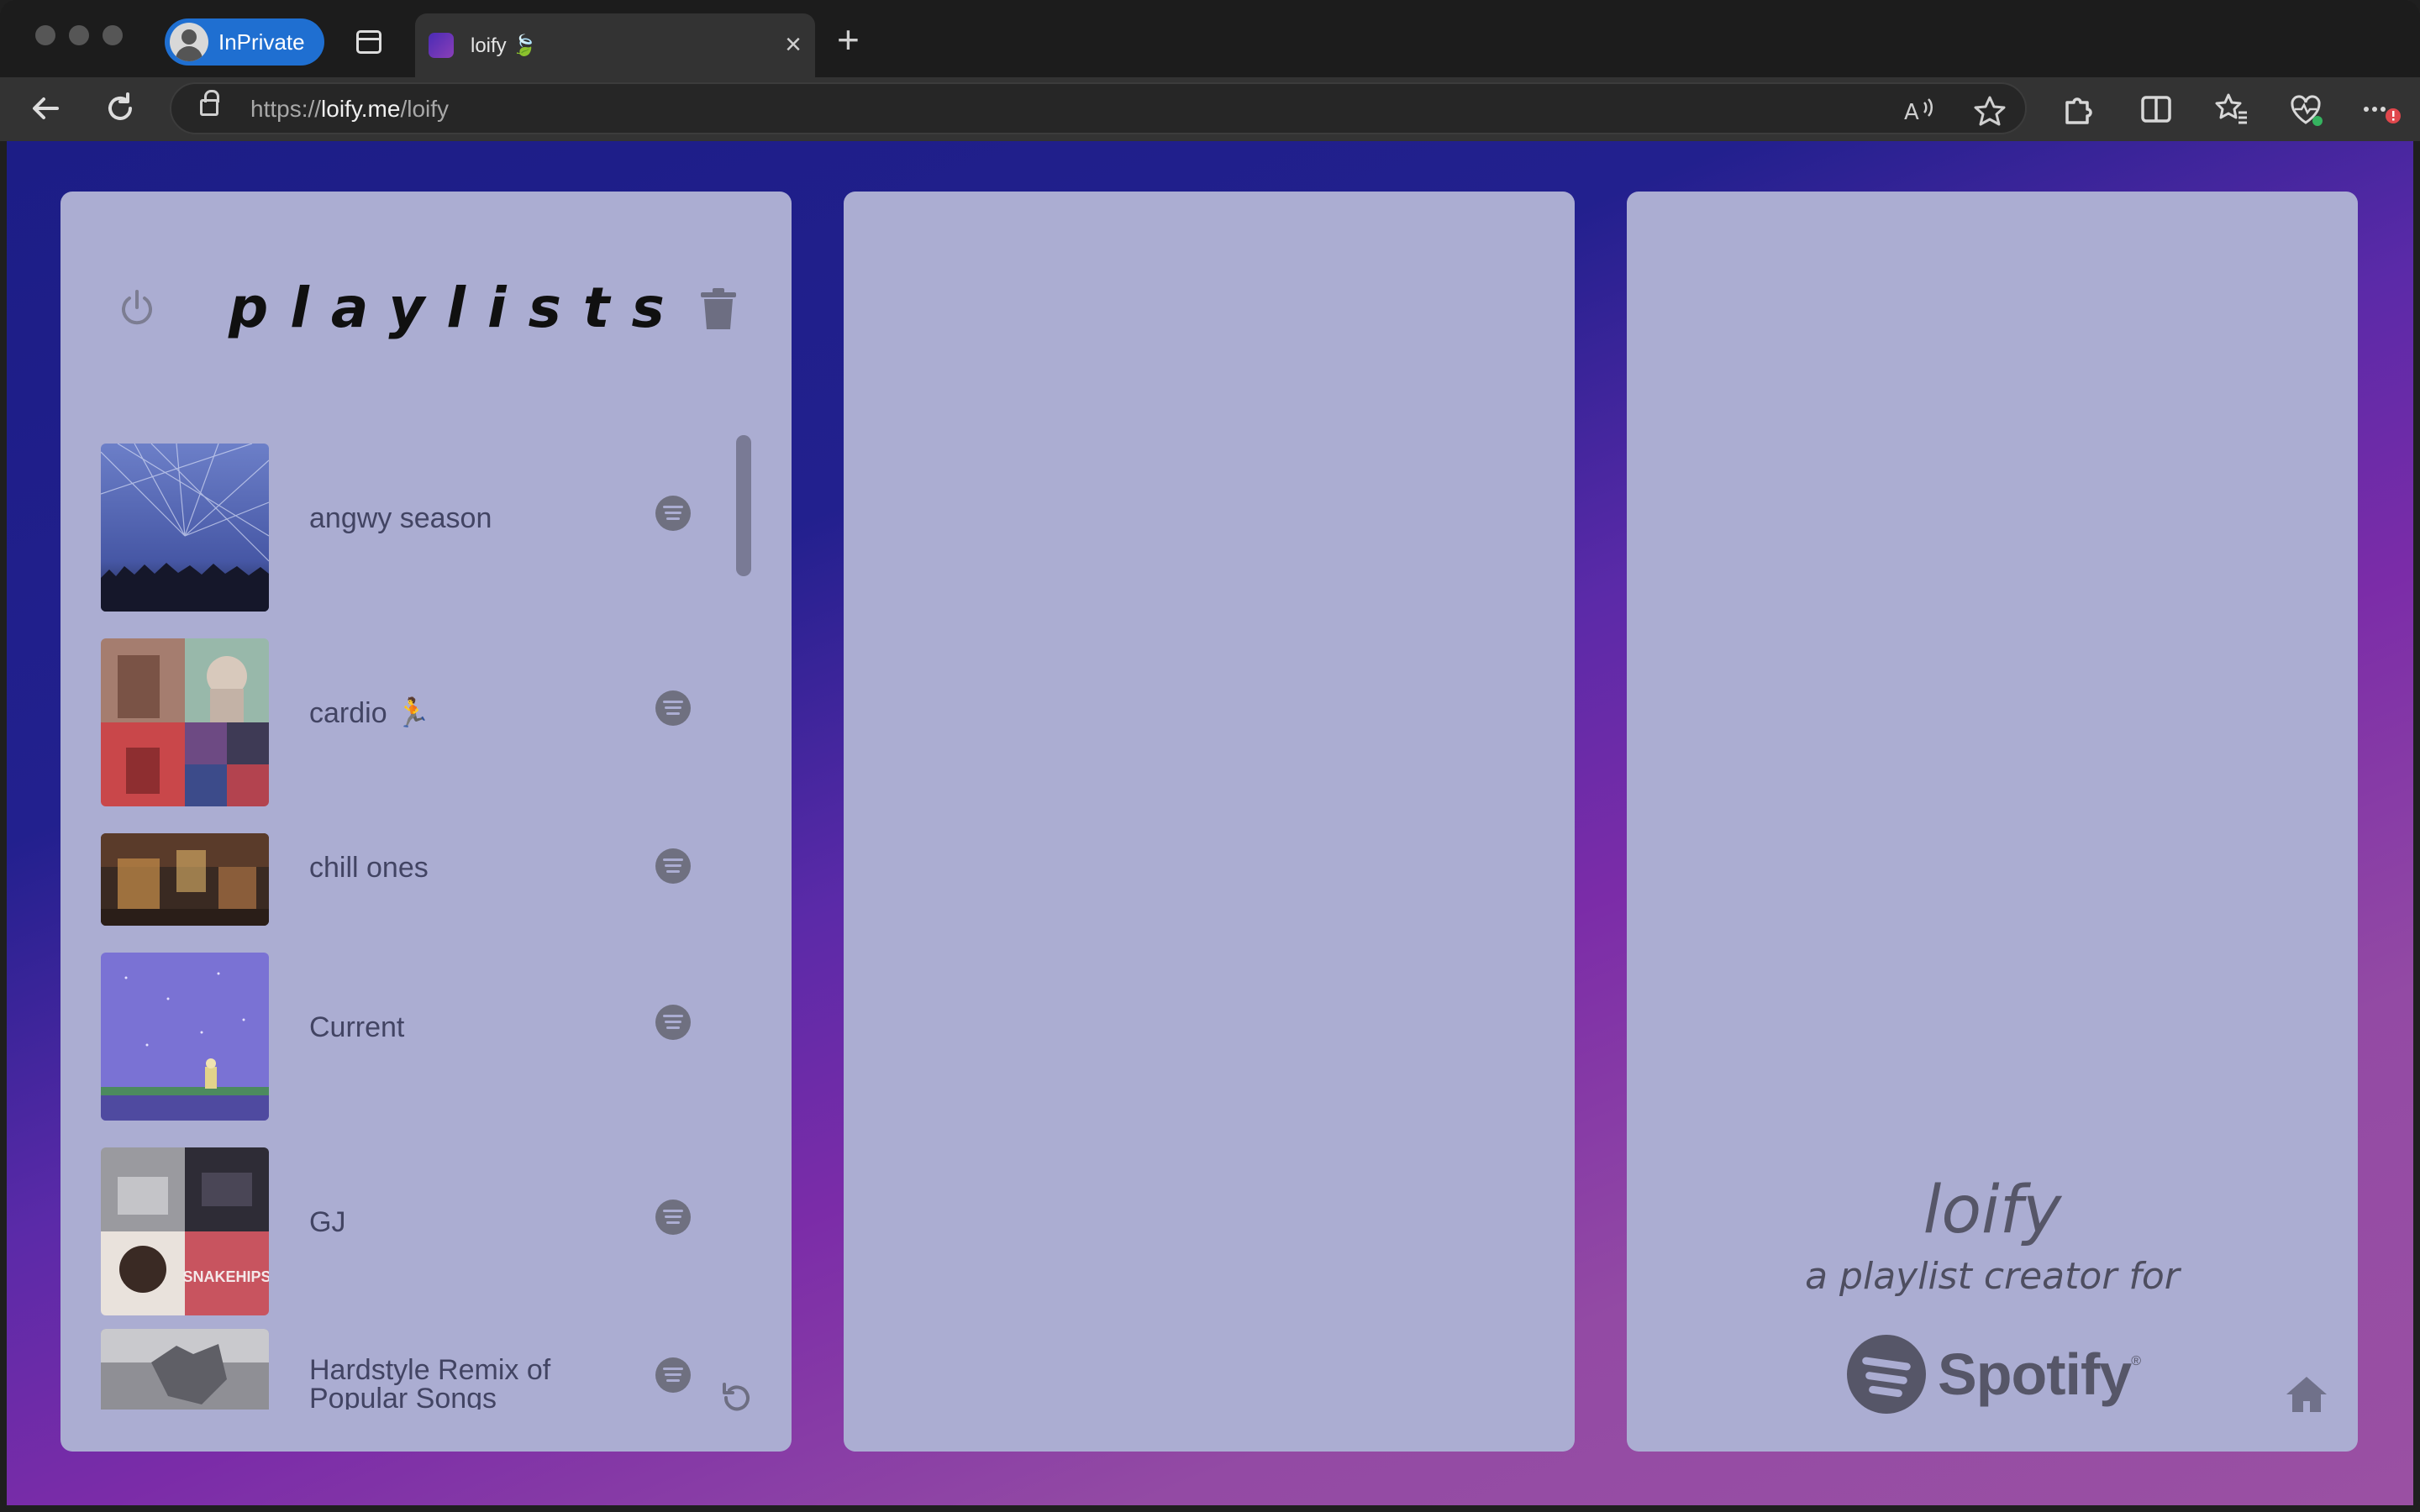 The image size is (2420, 1512). Describe the element at coordinates (848, 39) in the screenshot. I see `new-tab-button: +` at that location.